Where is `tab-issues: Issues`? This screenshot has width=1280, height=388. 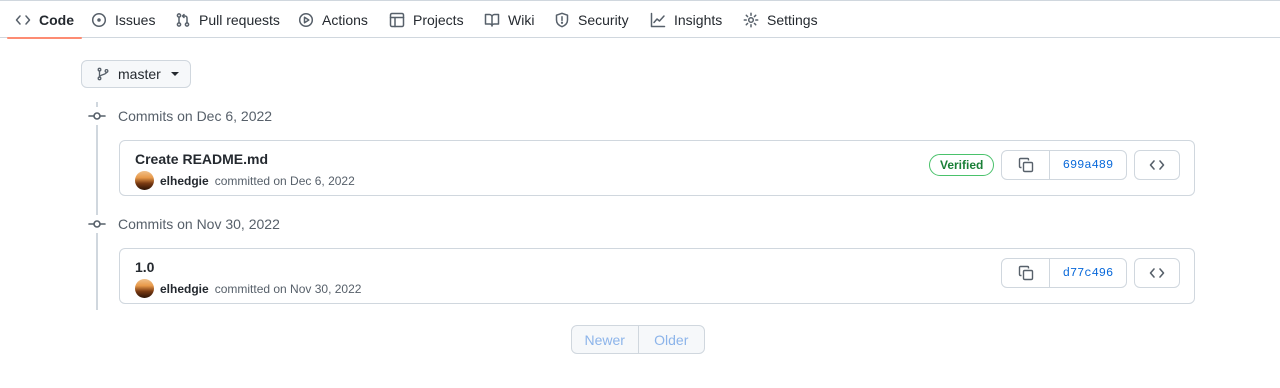
tab-issues: Issues is located at coordinates (123, 19).